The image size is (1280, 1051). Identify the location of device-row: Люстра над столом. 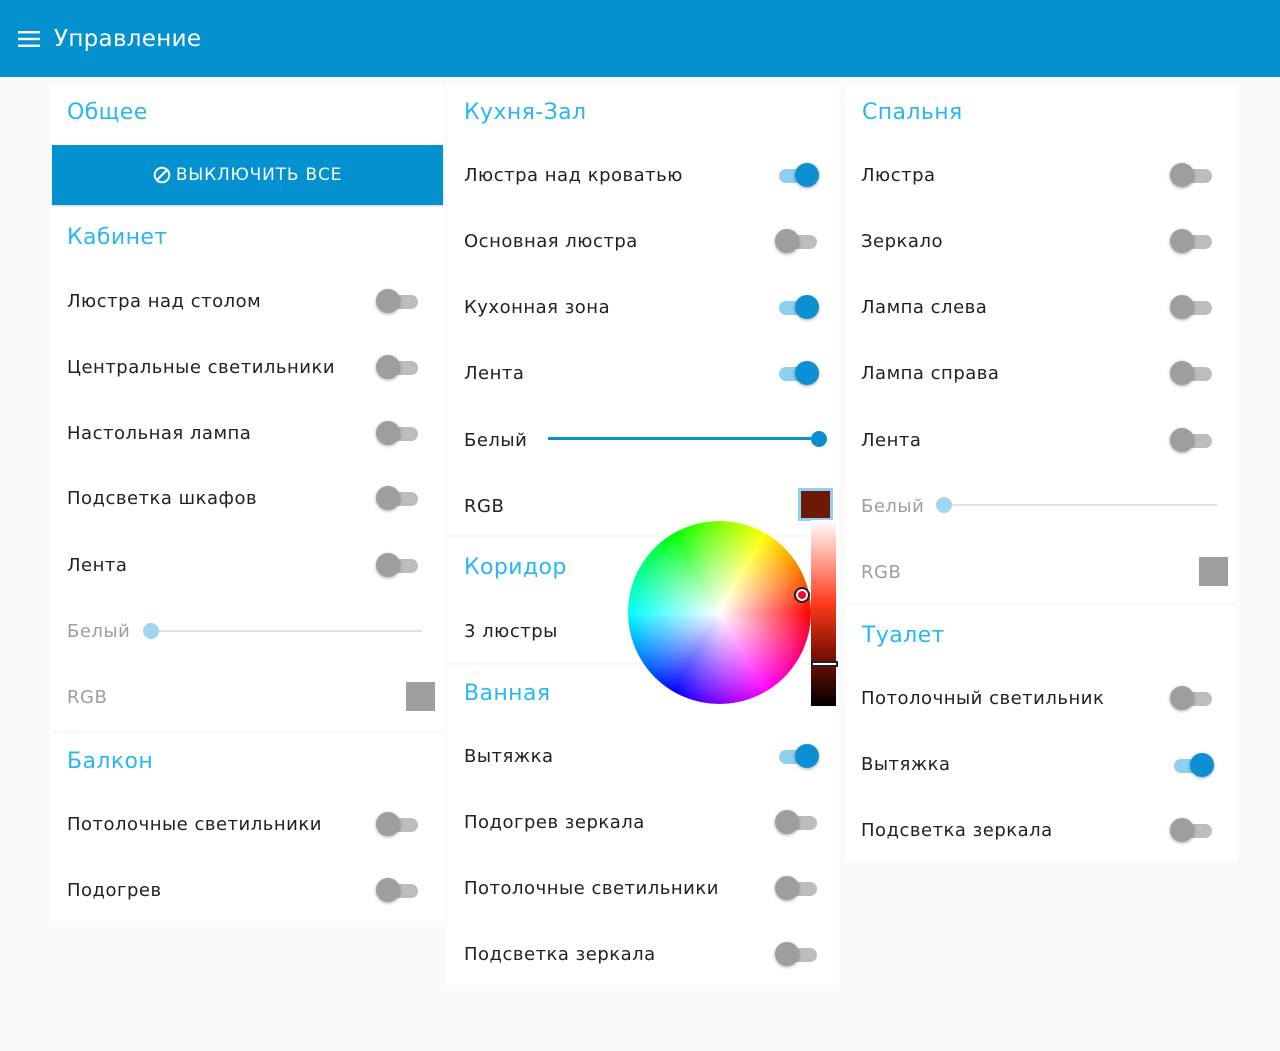
(247, 301).